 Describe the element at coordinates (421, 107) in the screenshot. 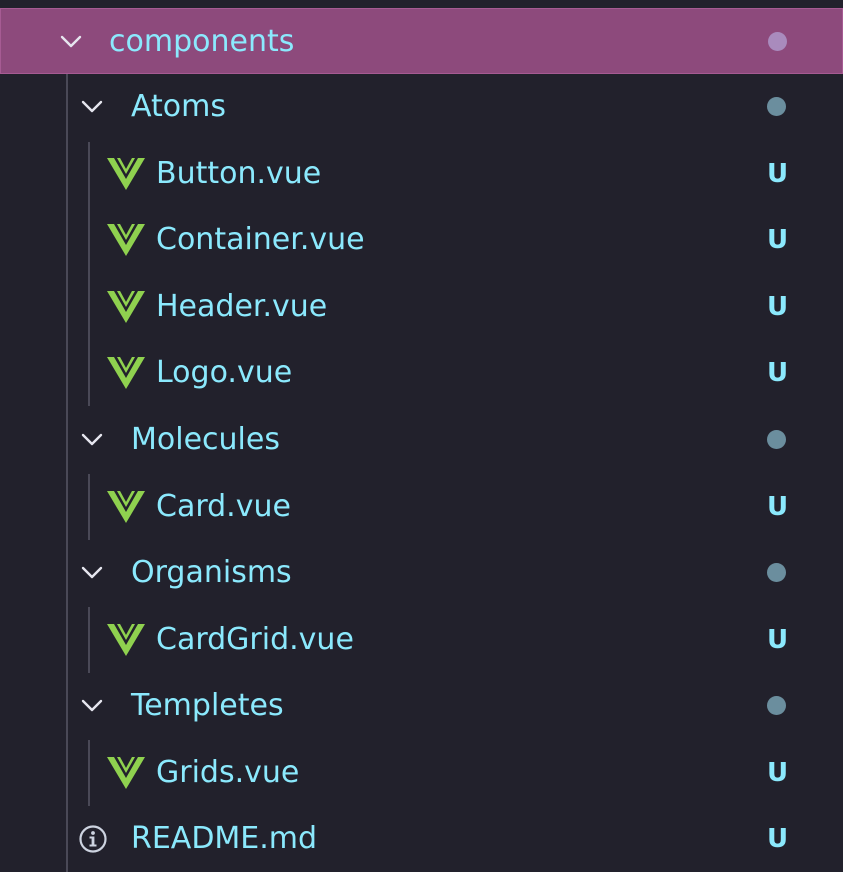

I see `folder-row-atoms: Atoms` at that location.